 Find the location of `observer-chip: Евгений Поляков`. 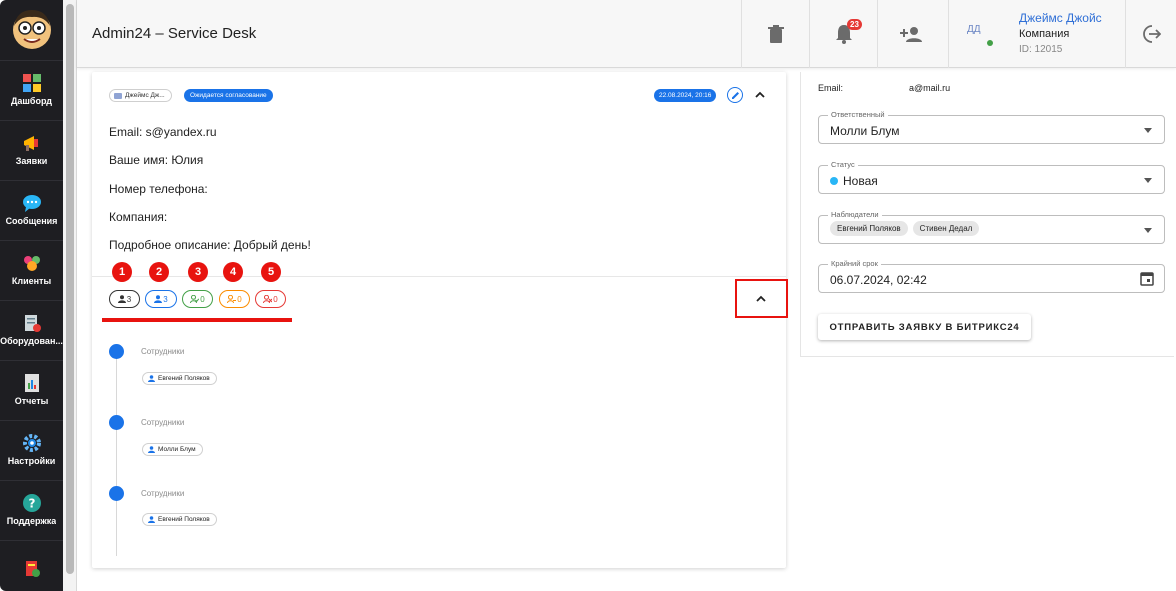

observer-chip: Евгений Поляков is located at coordinates (869, 228).